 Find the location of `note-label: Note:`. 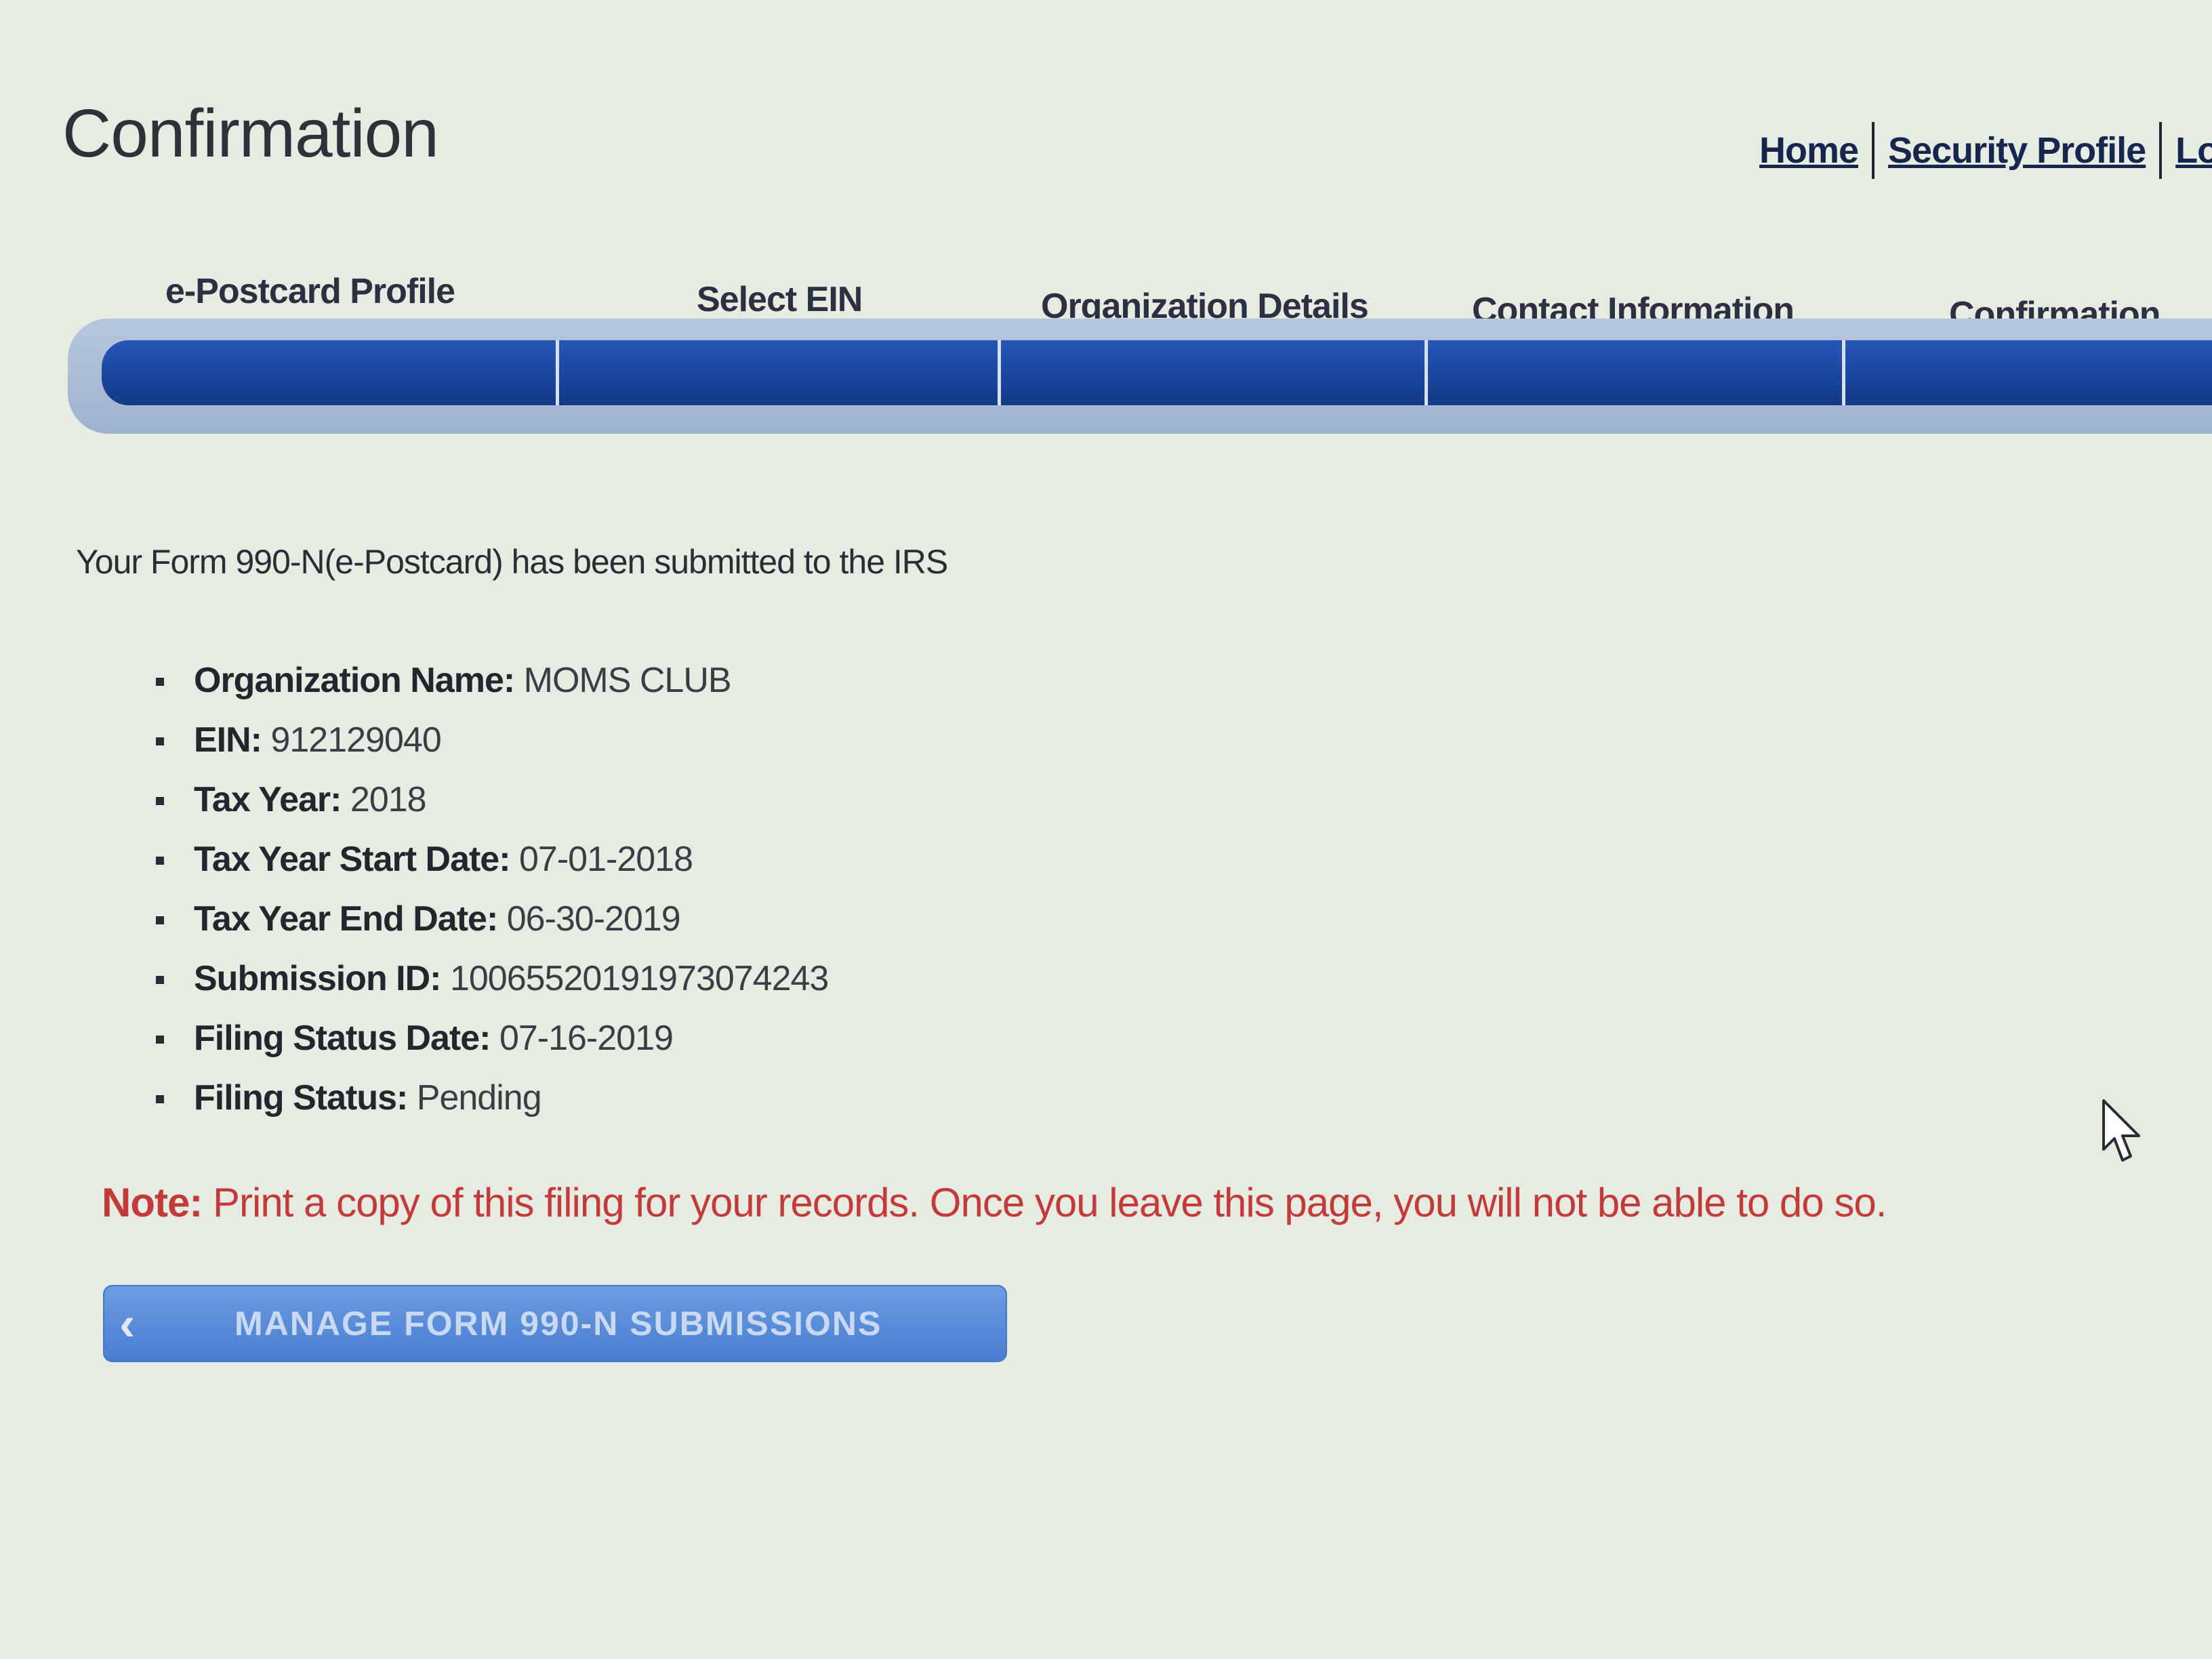

note-label: Note: is located at coordinates (152, 1202).